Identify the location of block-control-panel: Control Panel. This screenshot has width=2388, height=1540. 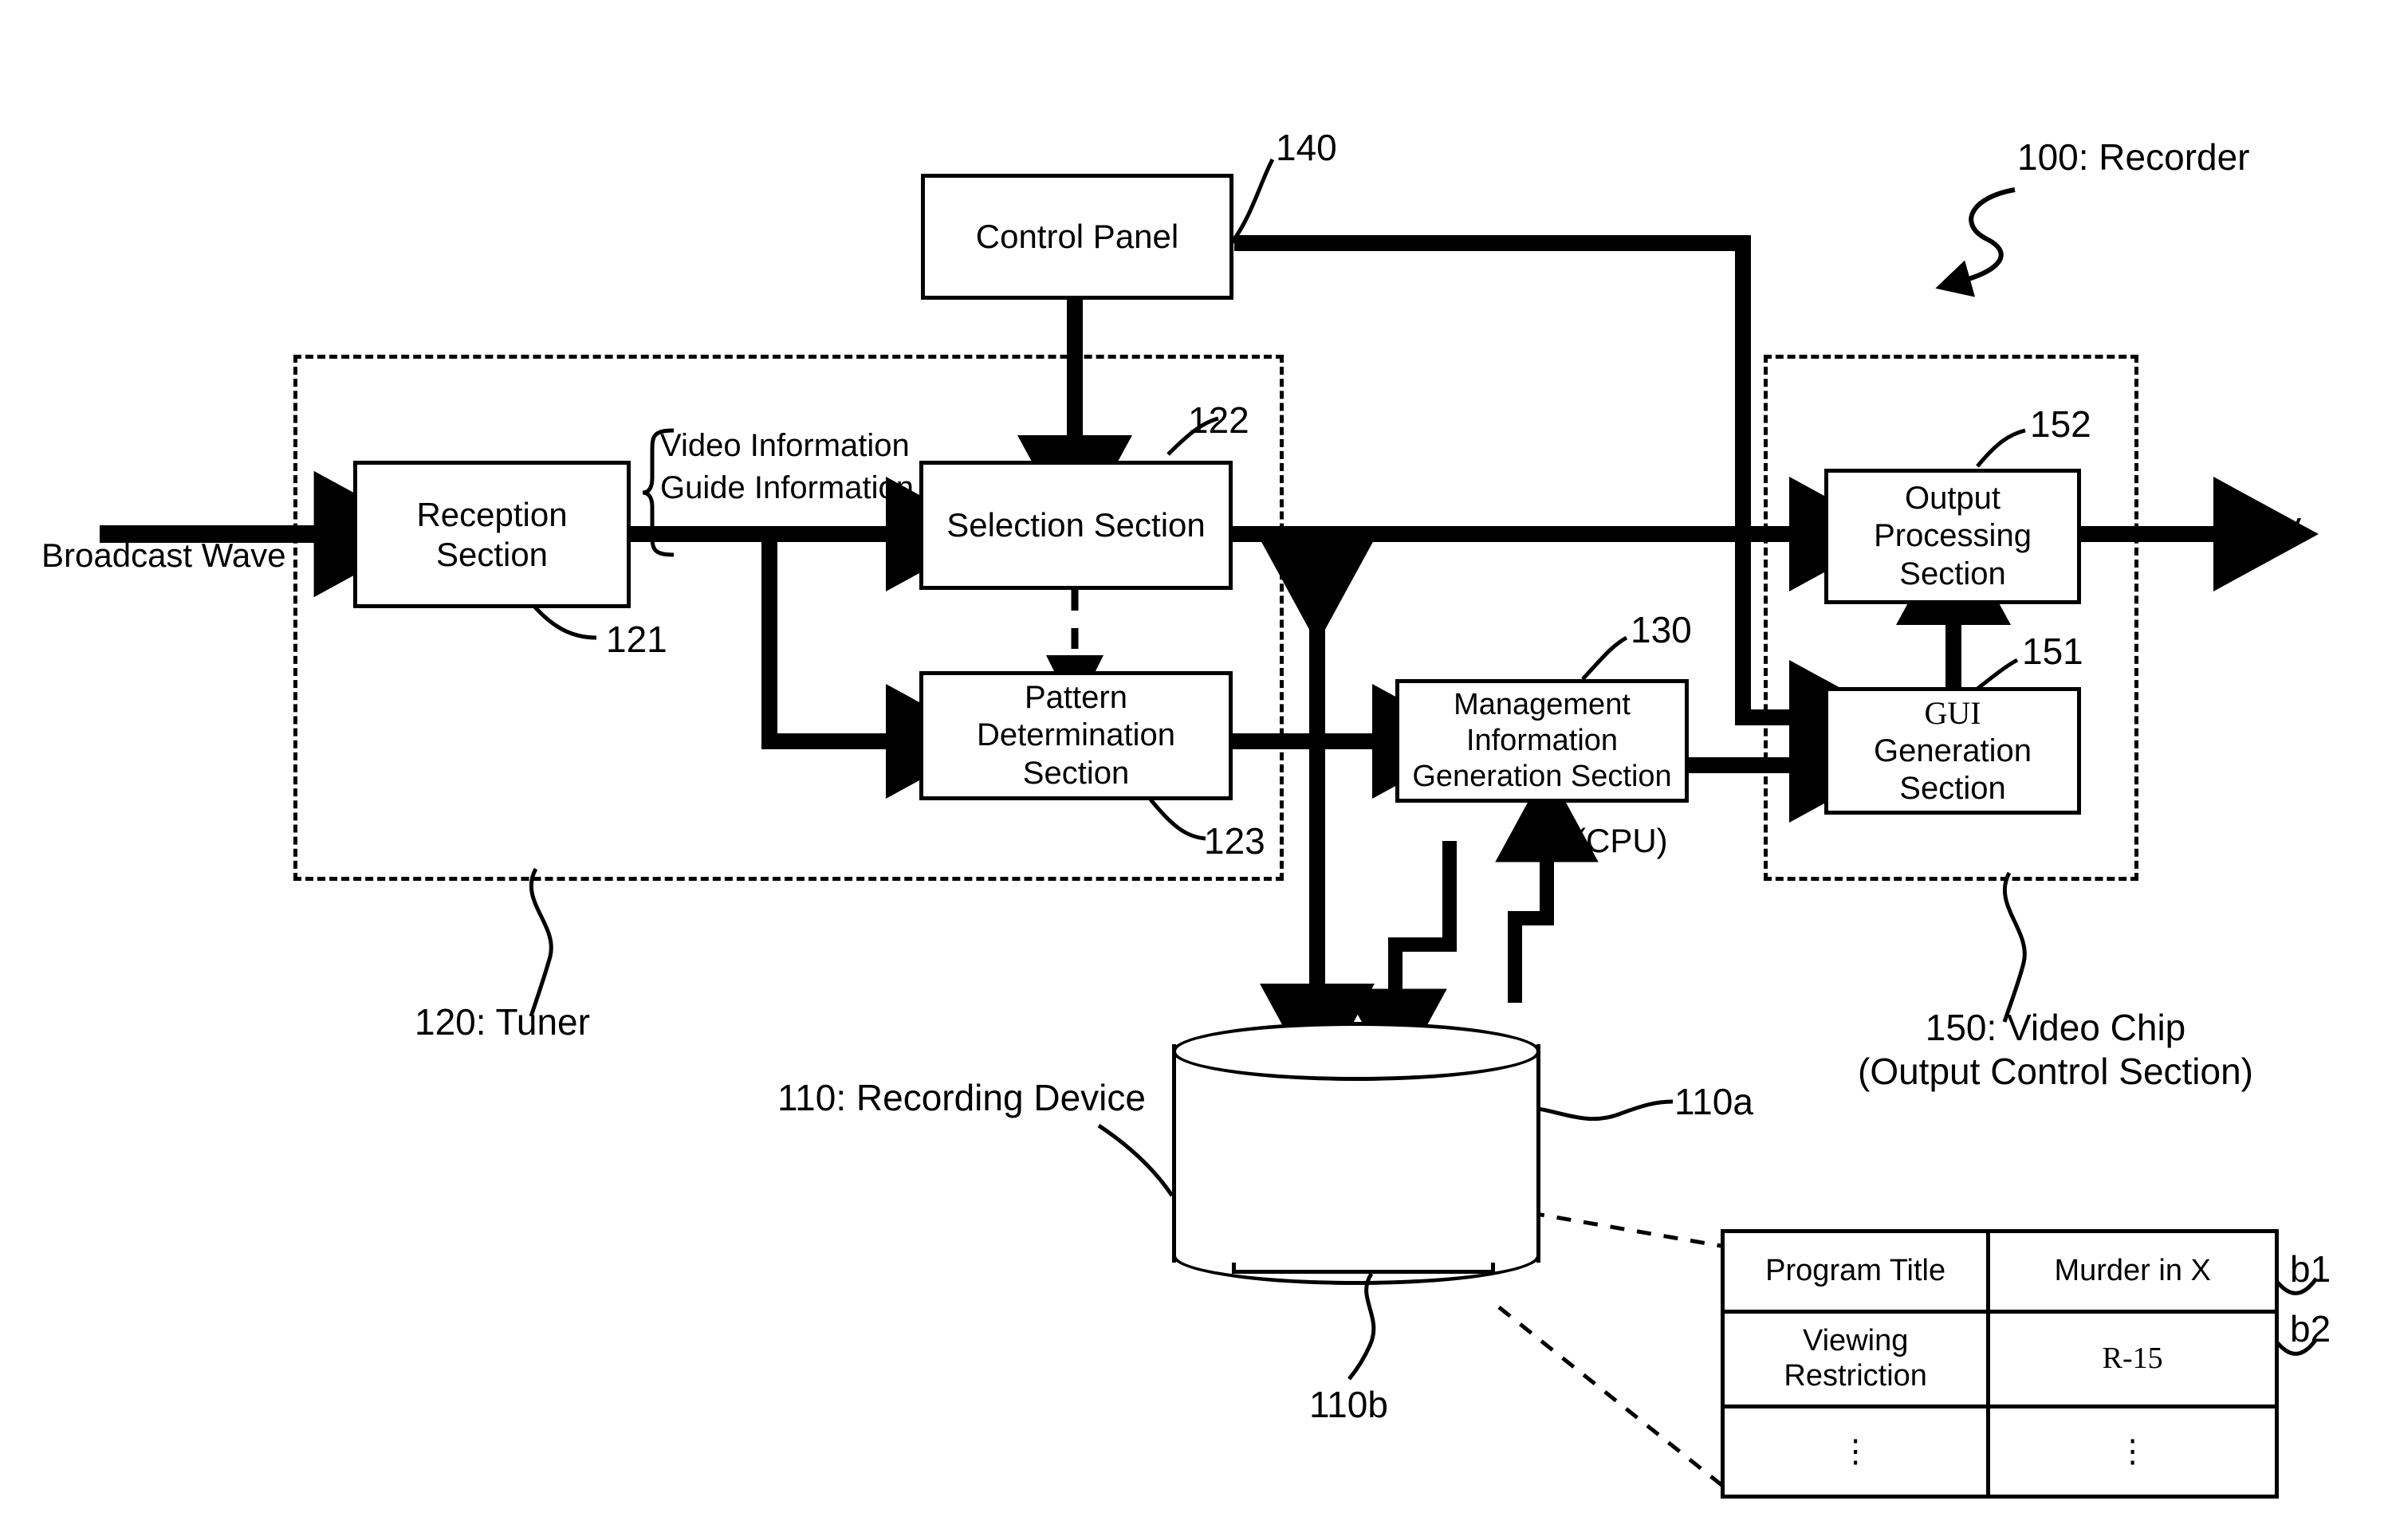
(1077, 237).